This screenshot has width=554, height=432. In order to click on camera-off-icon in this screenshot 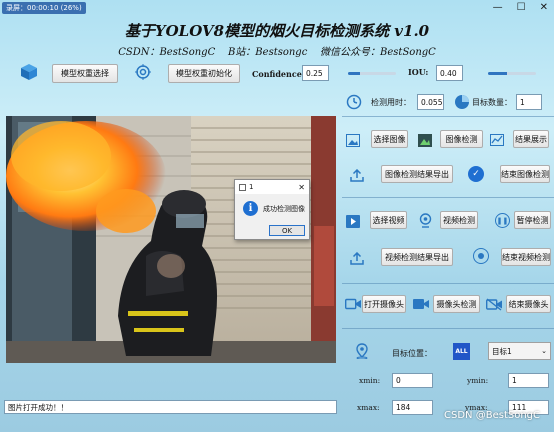, I will do `click(494, 304)`.